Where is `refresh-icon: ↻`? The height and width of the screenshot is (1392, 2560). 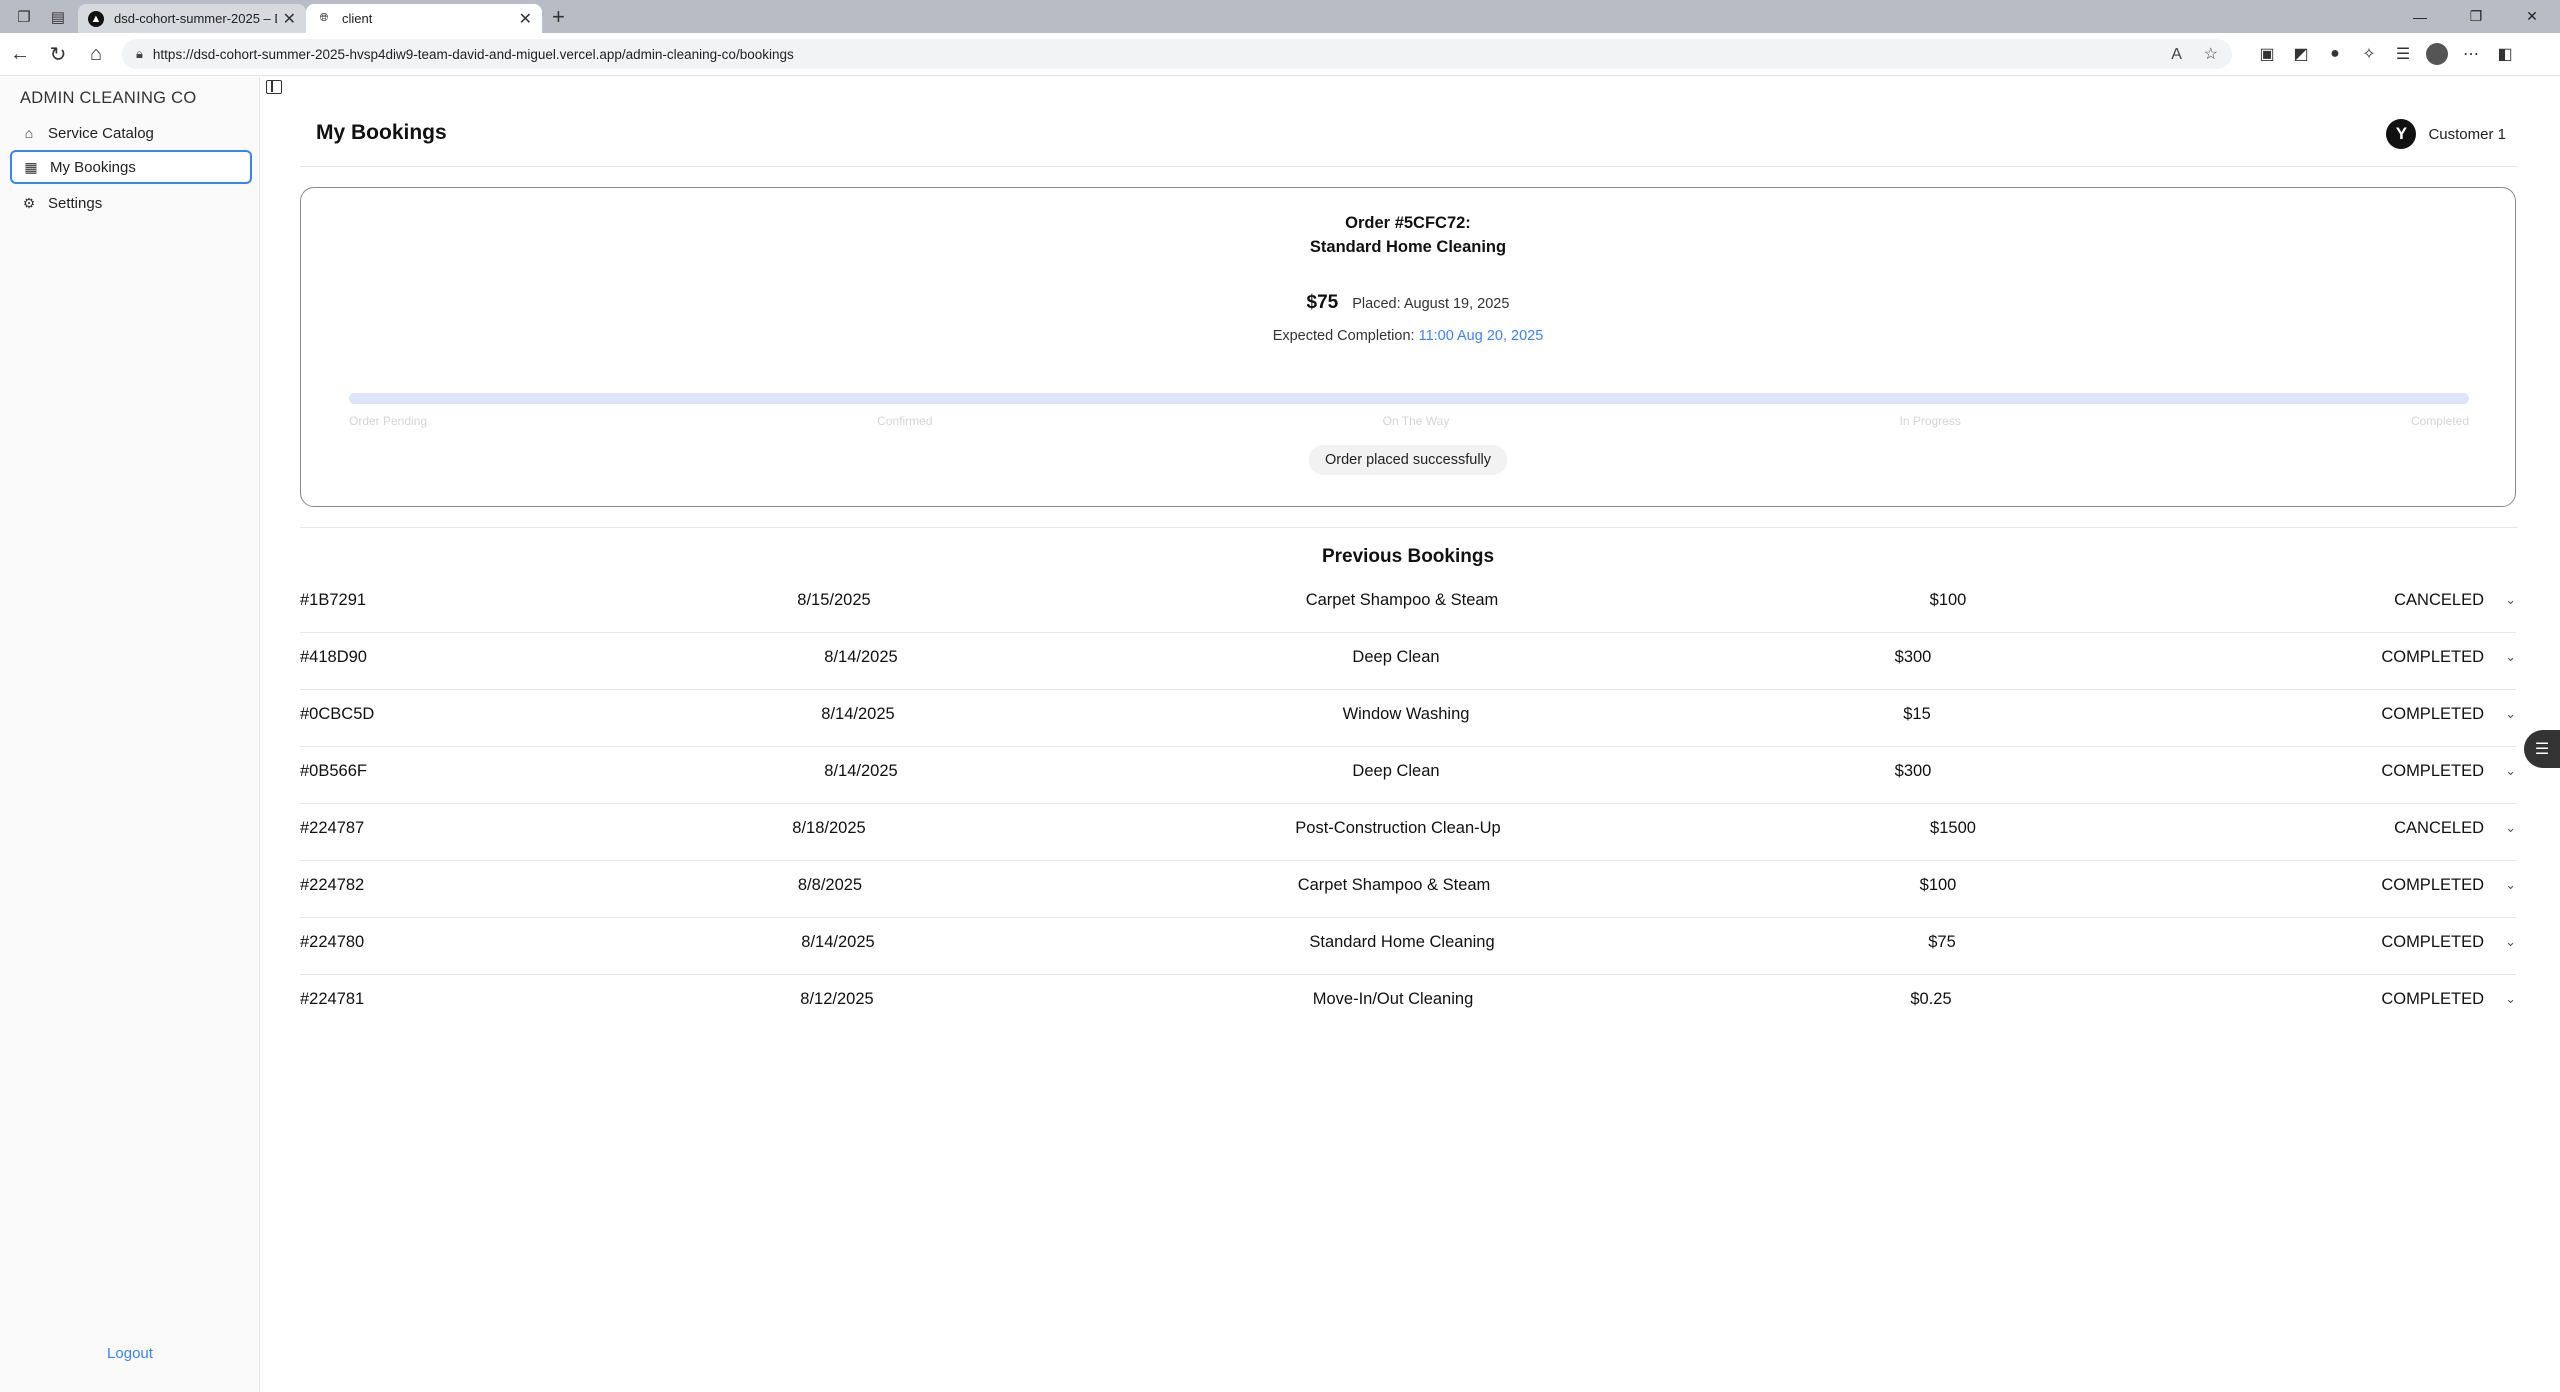
refresh-icon: ↻ is located at coordinates (58, 54).